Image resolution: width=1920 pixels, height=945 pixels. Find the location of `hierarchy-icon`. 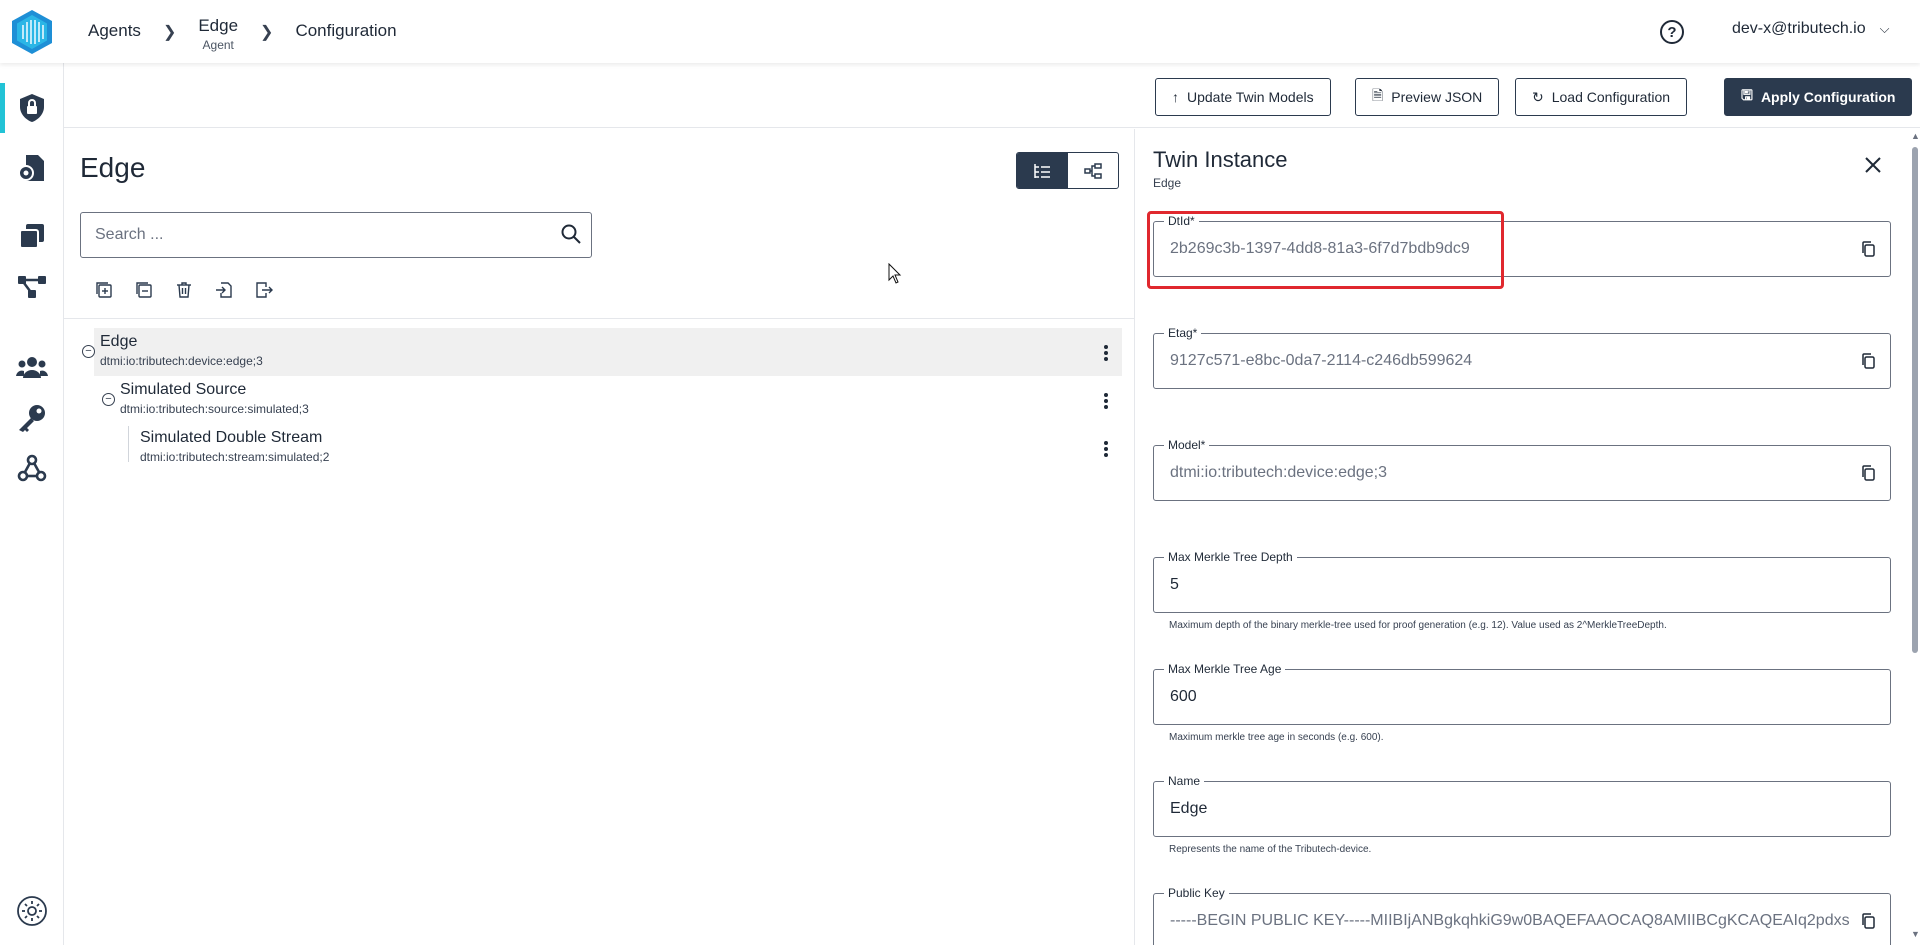

hierarchy-icon is located at coordinates (32, 287).